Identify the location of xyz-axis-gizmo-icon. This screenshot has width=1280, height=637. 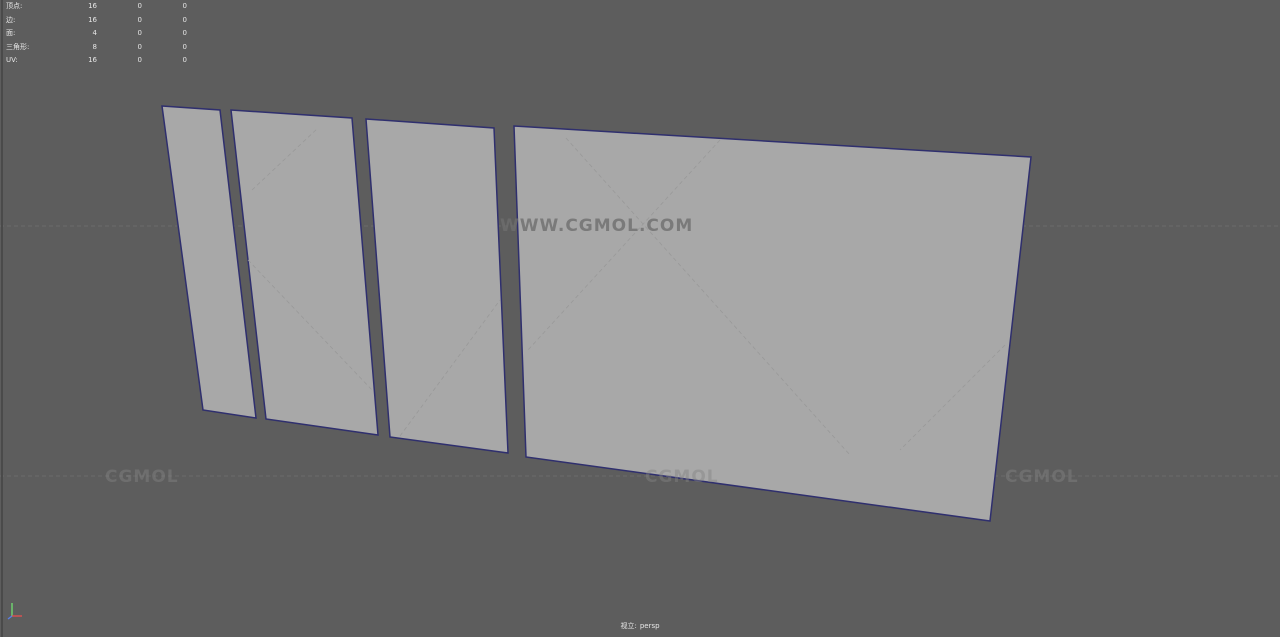
(14, 611).